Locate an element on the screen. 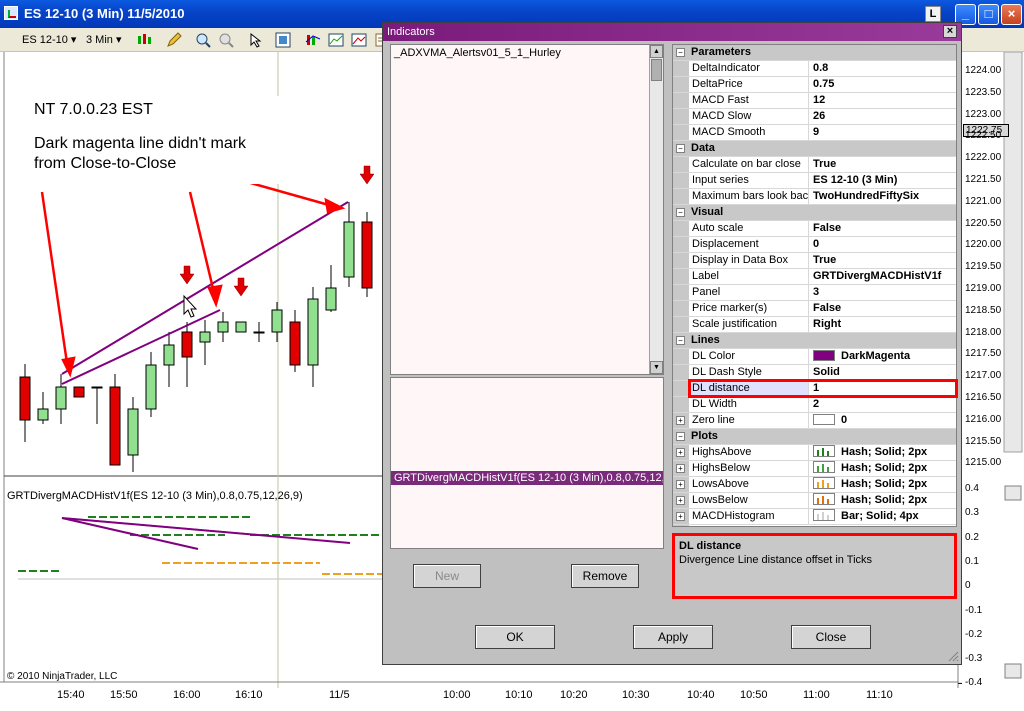  category-parameters: − Parameters is located at coordinates (814, 53).